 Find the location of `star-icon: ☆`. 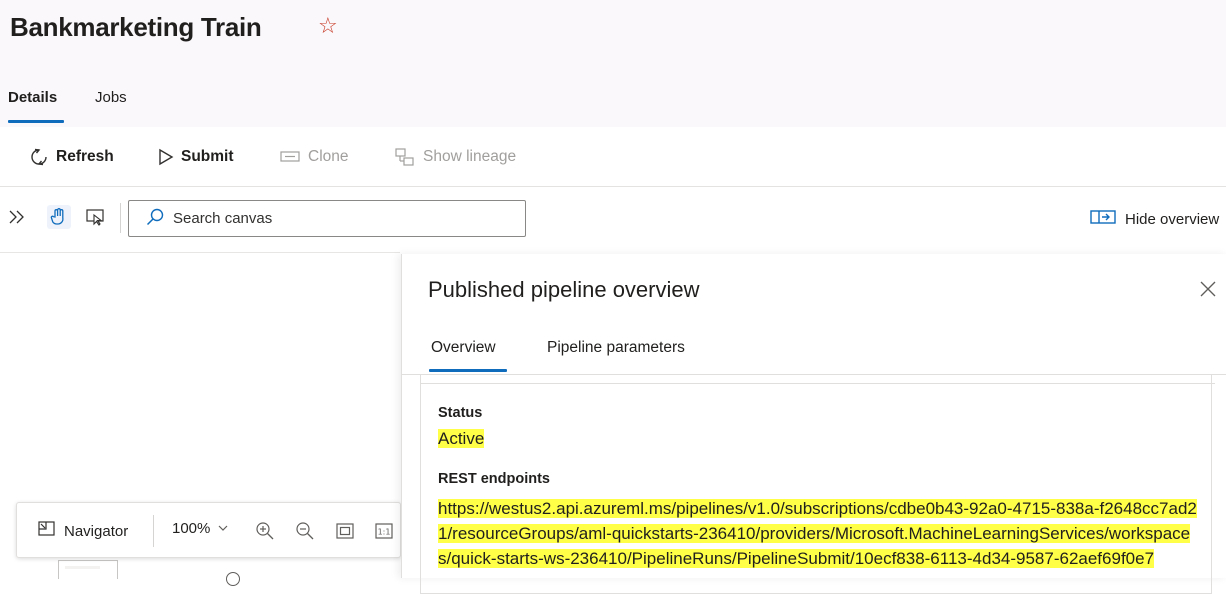

star-icon: ☆ is located at coordinates (328, 26).